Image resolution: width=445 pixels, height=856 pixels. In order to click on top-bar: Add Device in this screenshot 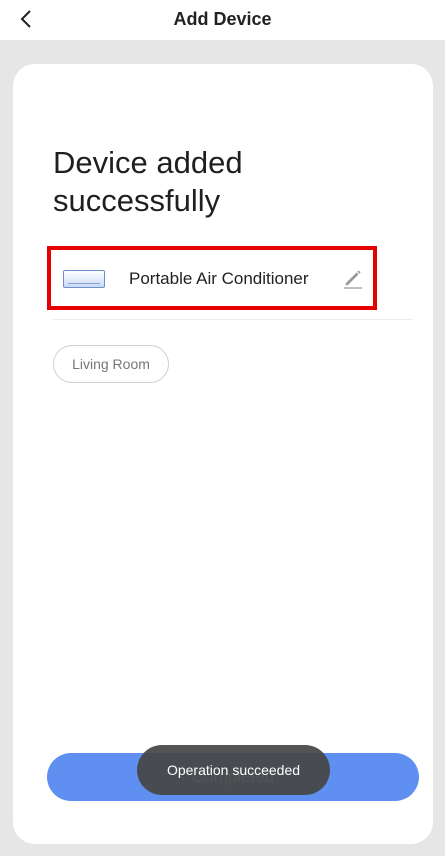, I will do `click(222, 20)`.